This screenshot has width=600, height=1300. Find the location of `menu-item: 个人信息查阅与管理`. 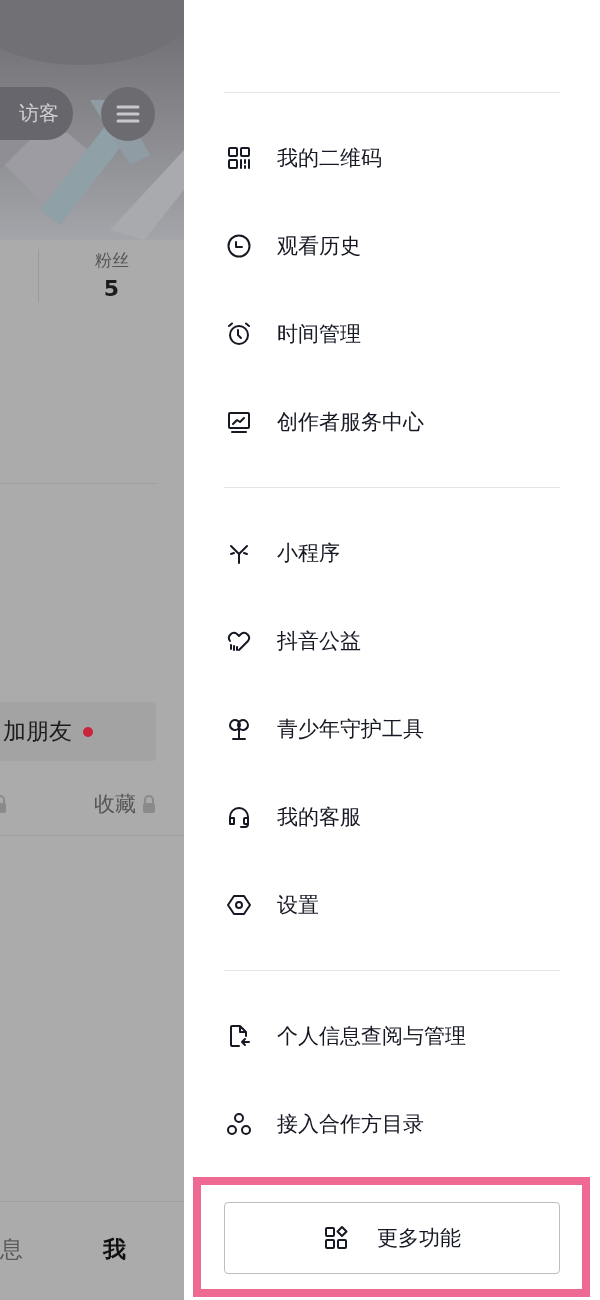

menu-item: 个人信息查阅与管理 is located at coordinates (392, 1036).